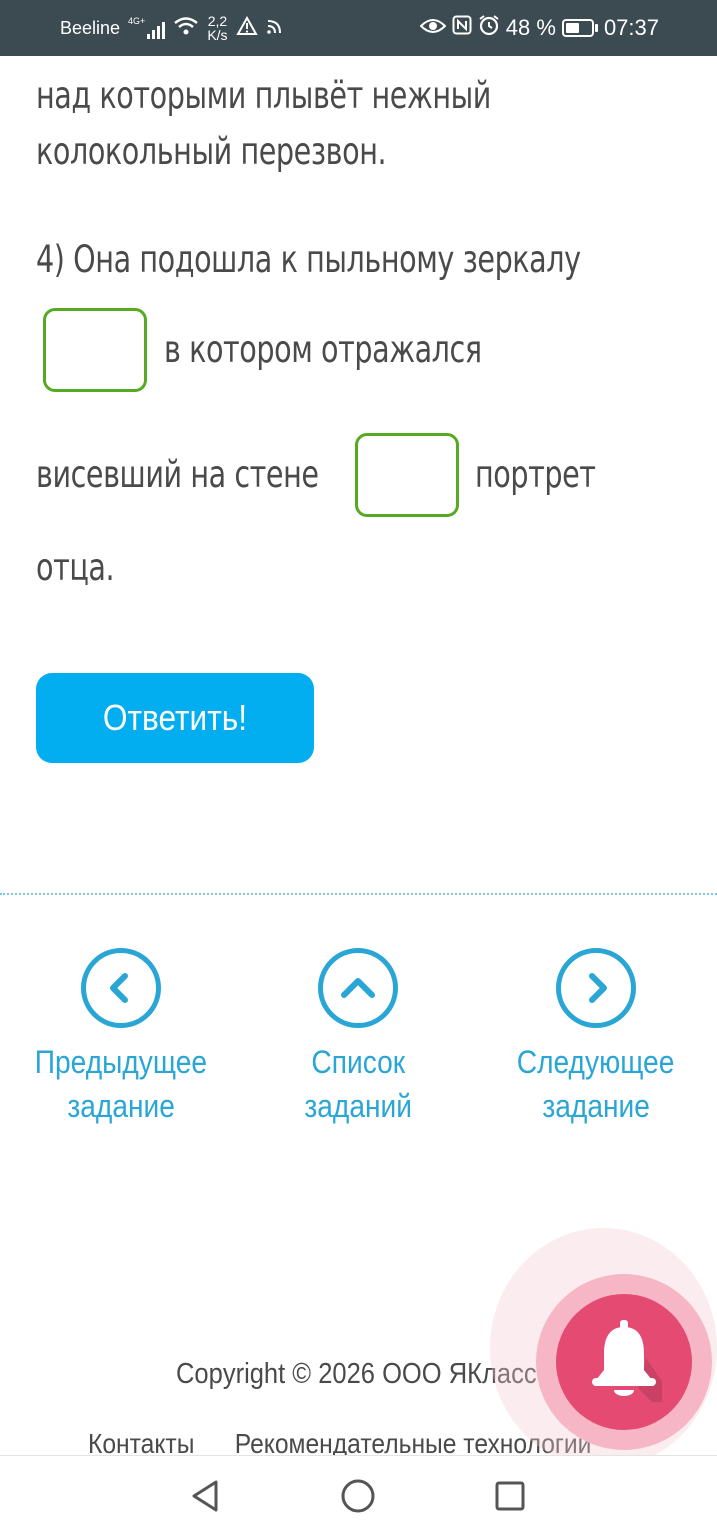 This screenshot has height=1536, width=717. Describe the element at coordinates (358, 988) in the screenshot. I see `chevron-up-icon` at that location.